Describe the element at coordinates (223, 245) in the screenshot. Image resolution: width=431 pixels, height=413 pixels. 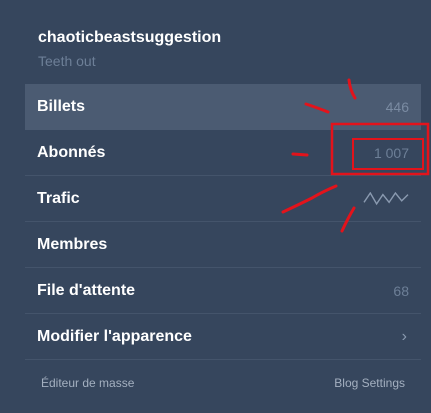
I see `menu-item-membres: Membres` at that location.